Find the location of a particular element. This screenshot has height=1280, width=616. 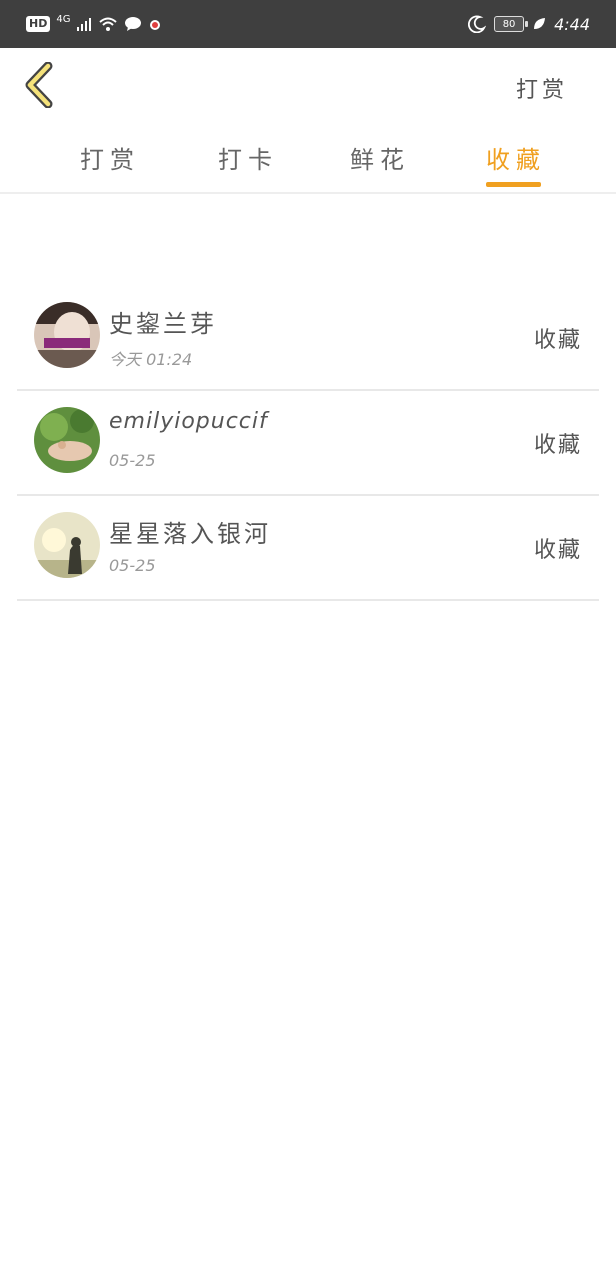

status-right: 80 4:44 is located at coordinates (529, 24).